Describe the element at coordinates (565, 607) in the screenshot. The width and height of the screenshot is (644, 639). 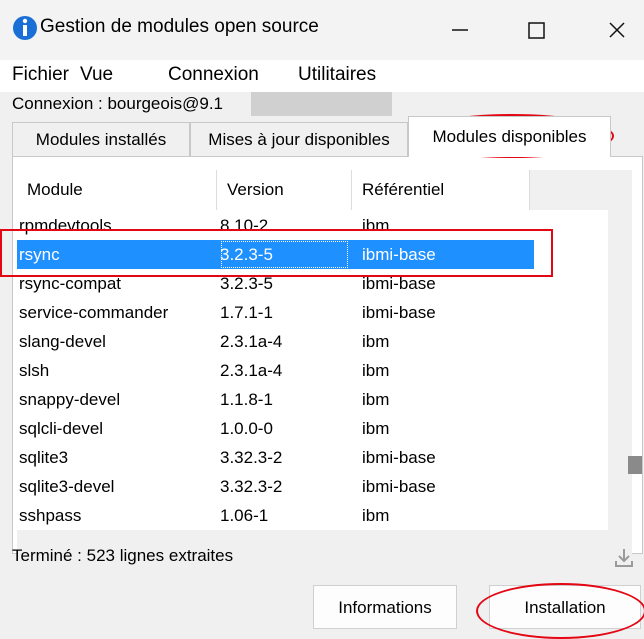
I see `installation-button: Installation` at that location.